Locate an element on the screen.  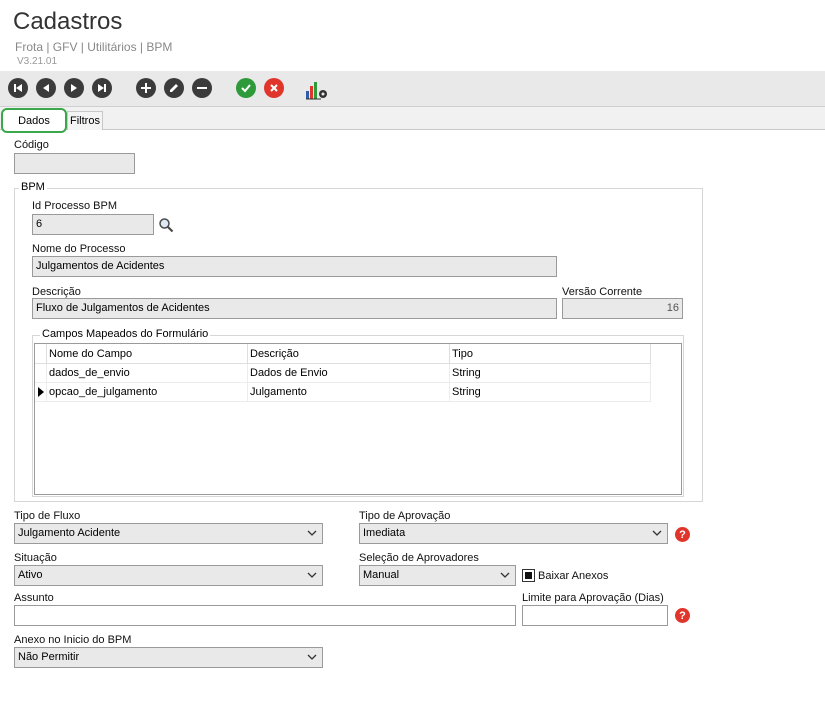
search-icon is located at coordinates (166, 225).